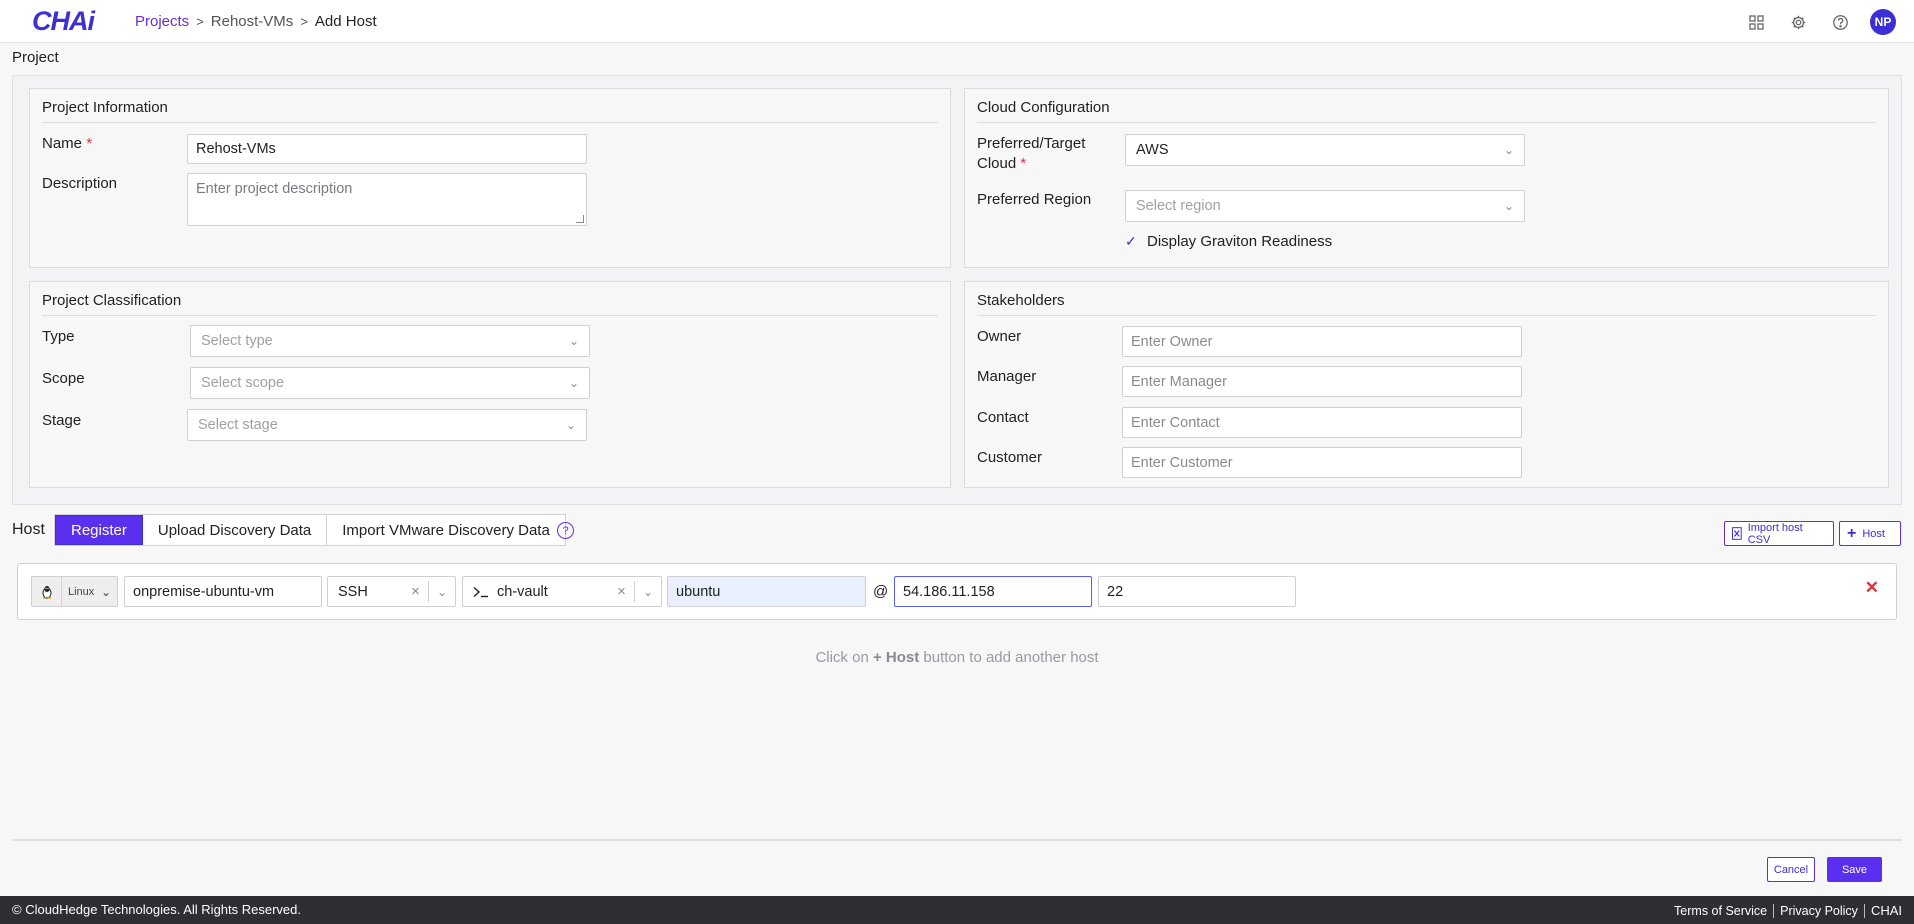 The image size is (1914, 924). I want to click on card-title: Cloud Configuration, so click(1043, 107).